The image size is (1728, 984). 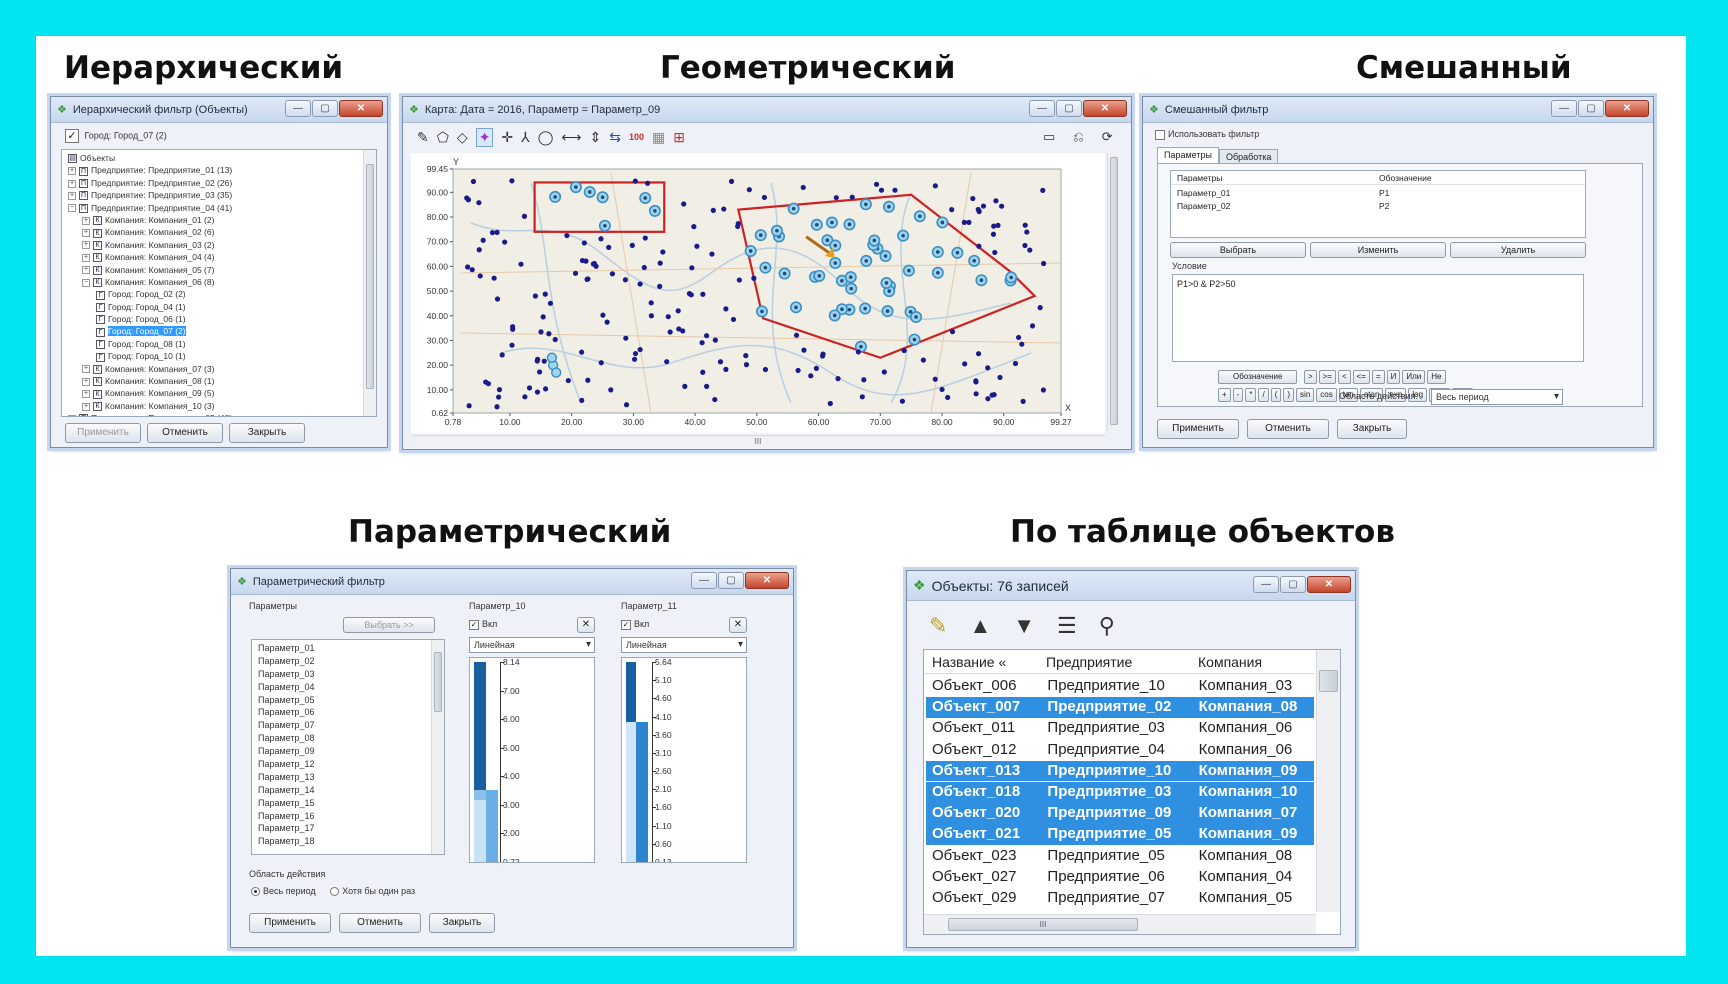 I want to click on function-button: ), so click(x=1289, y=395).